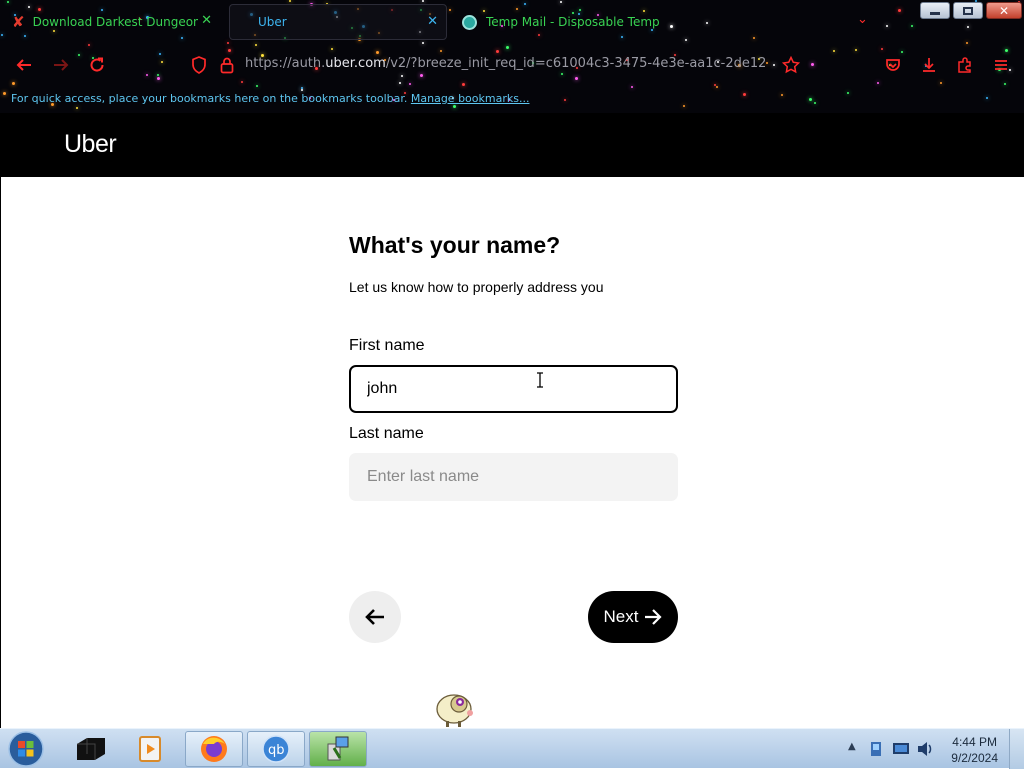 The height and width of the screenshot is (772, 1024). What do you see at coordinates (876, 749) in the screenshot?
I see `tray-app-icon` at bounding box center [876, 749].